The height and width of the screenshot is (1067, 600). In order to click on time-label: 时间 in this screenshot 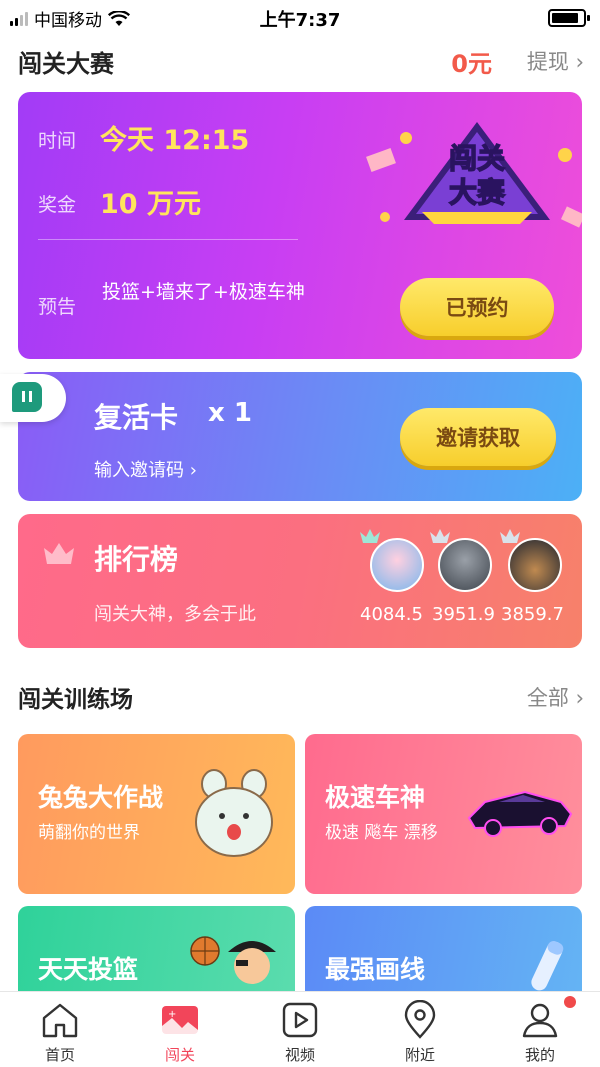, I will do `click(57, 141)`.